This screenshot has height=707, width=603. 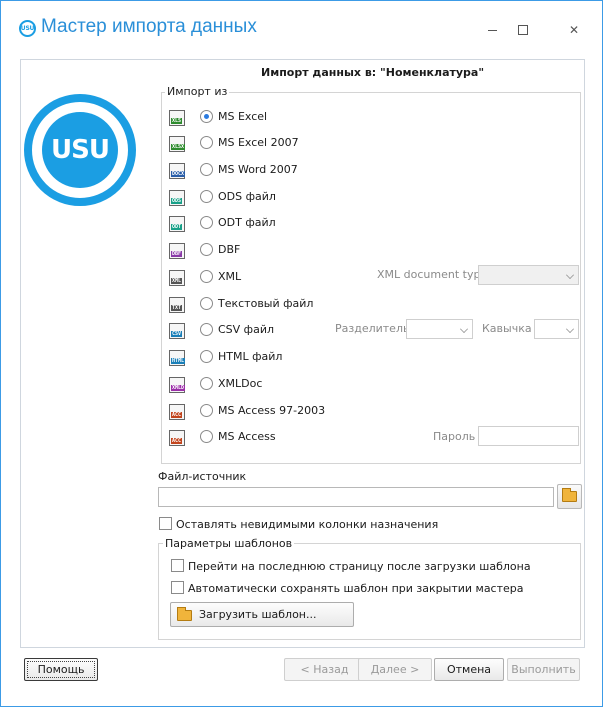 I want to click on auto-save-template-checkbox, so click(x=177, y=587).